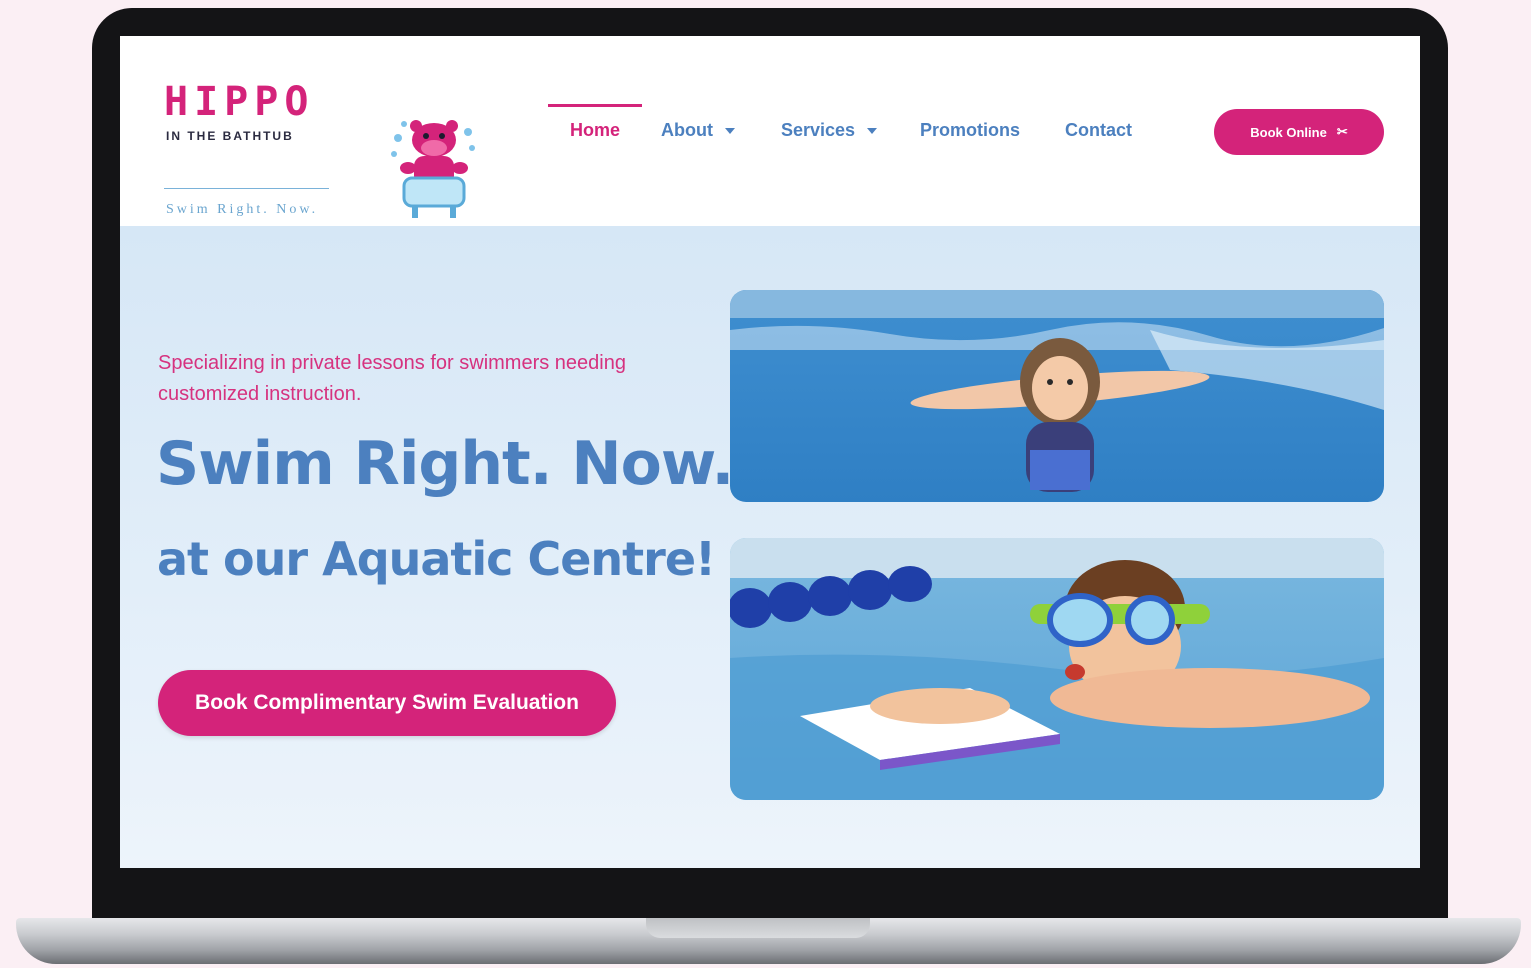 The width and height of the screenshot is (1531, 968). What do you see at coordinates (436, 559) in the screenshot?
I see `hero-subheadline: at our Aquatic Centre!` at bounding box center [436, 559].